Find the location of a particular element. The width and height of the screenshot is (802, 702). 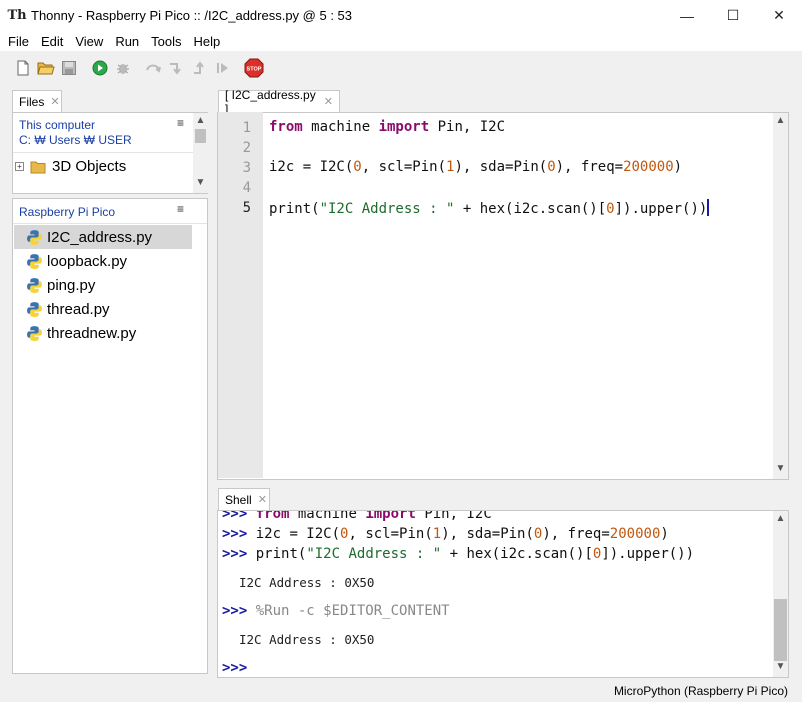

code-token: print( is located at coordinates (294, 209).